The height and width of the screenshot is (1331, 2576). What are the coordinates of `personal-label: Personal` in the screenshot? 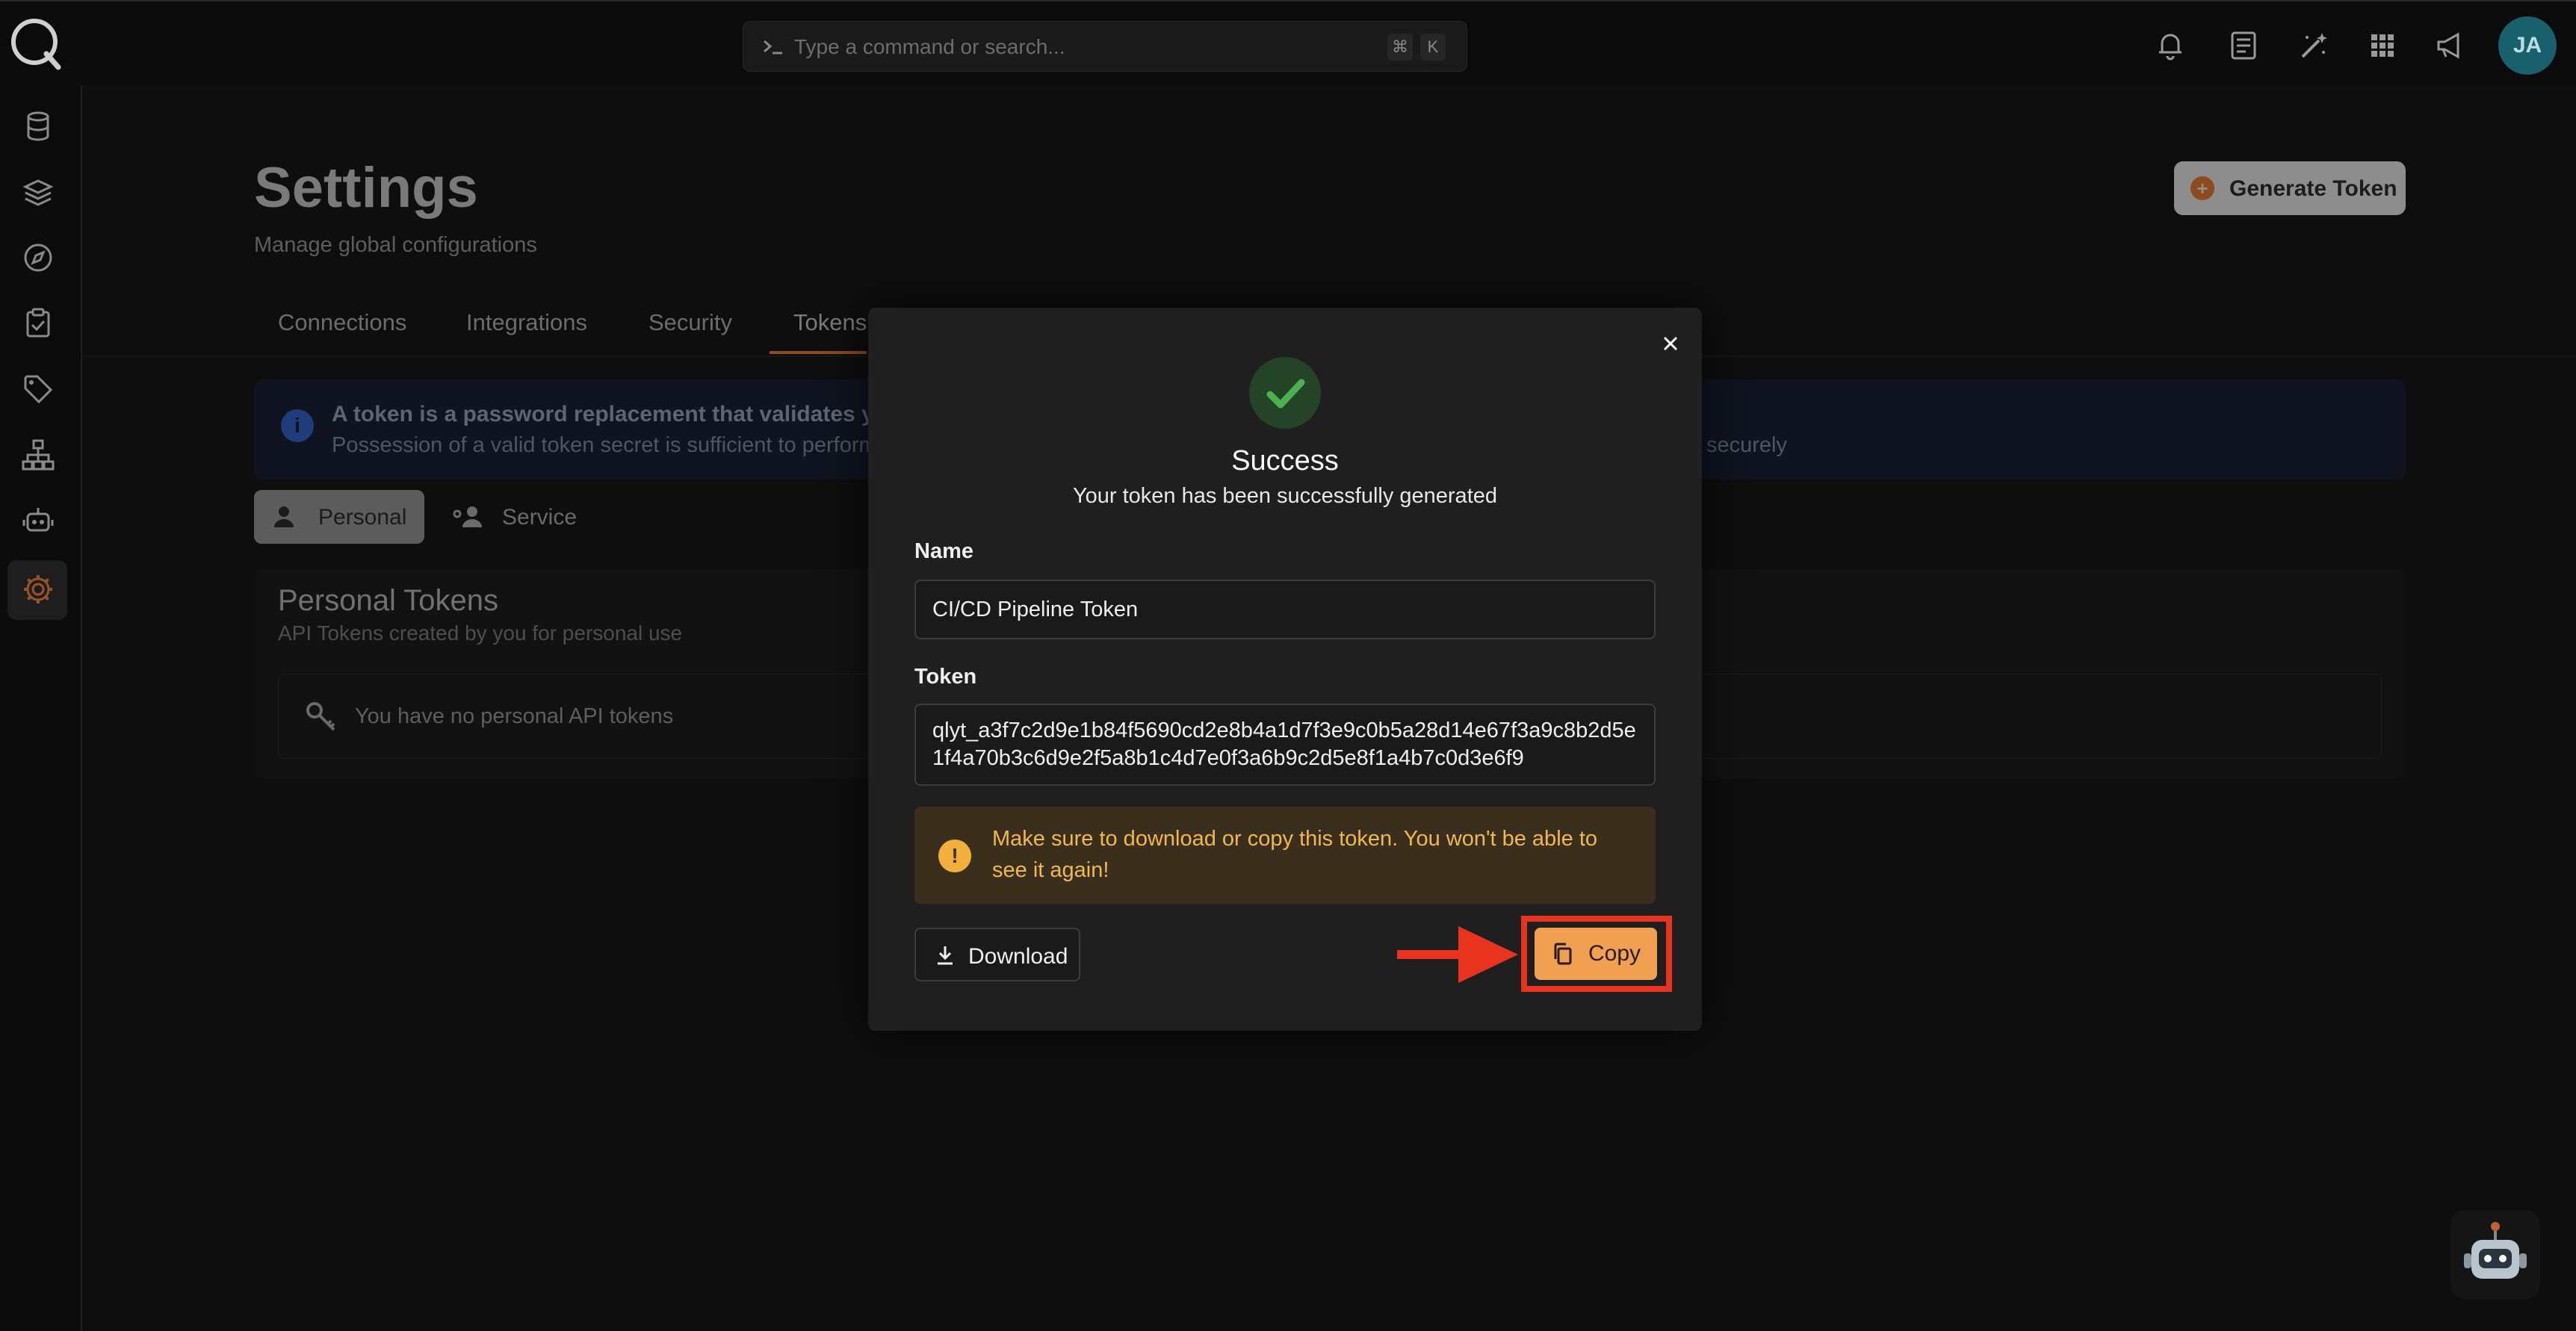 It's located at (362, 517).